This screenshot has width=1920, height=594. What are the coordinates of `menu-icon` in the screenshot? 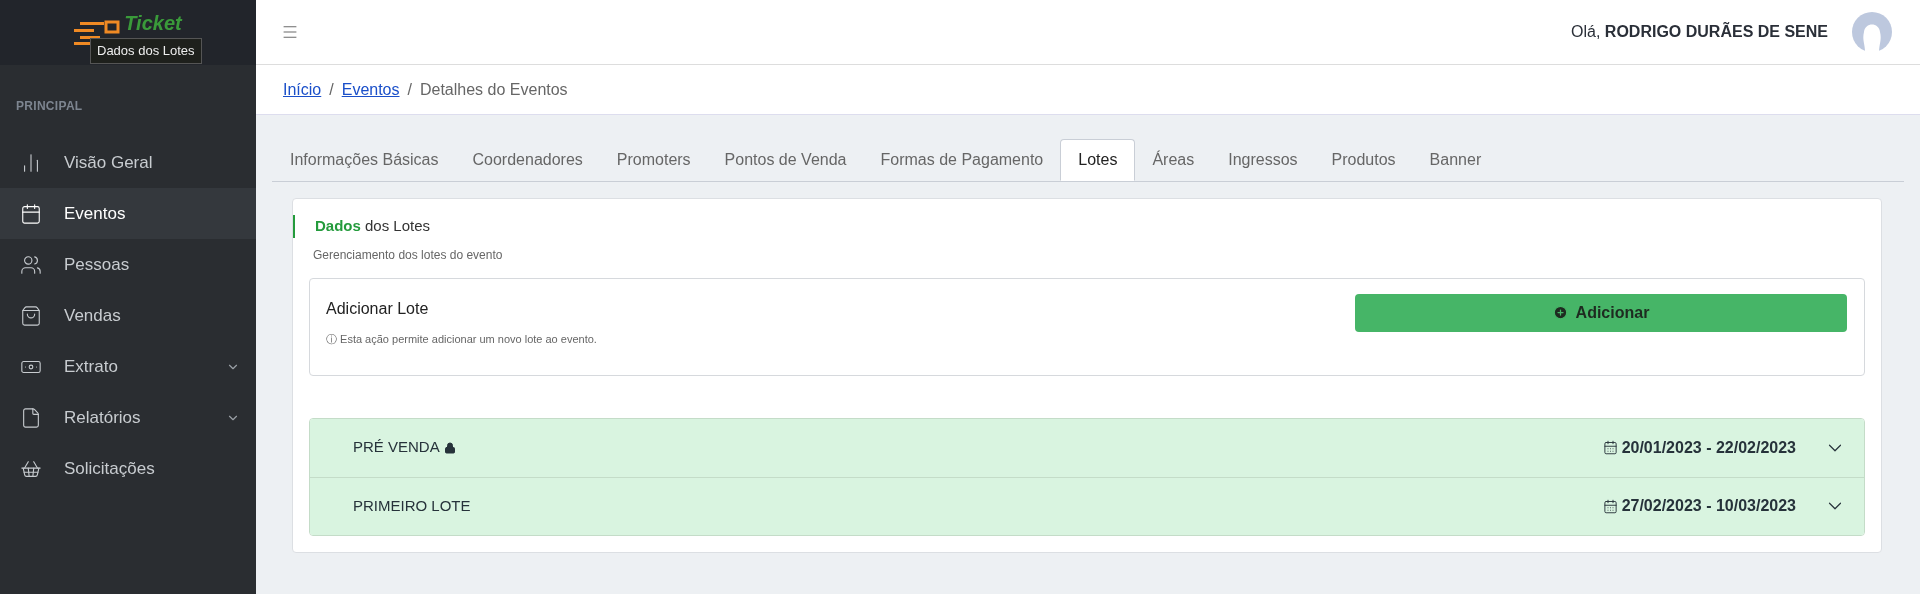 It's located at (290, 32).